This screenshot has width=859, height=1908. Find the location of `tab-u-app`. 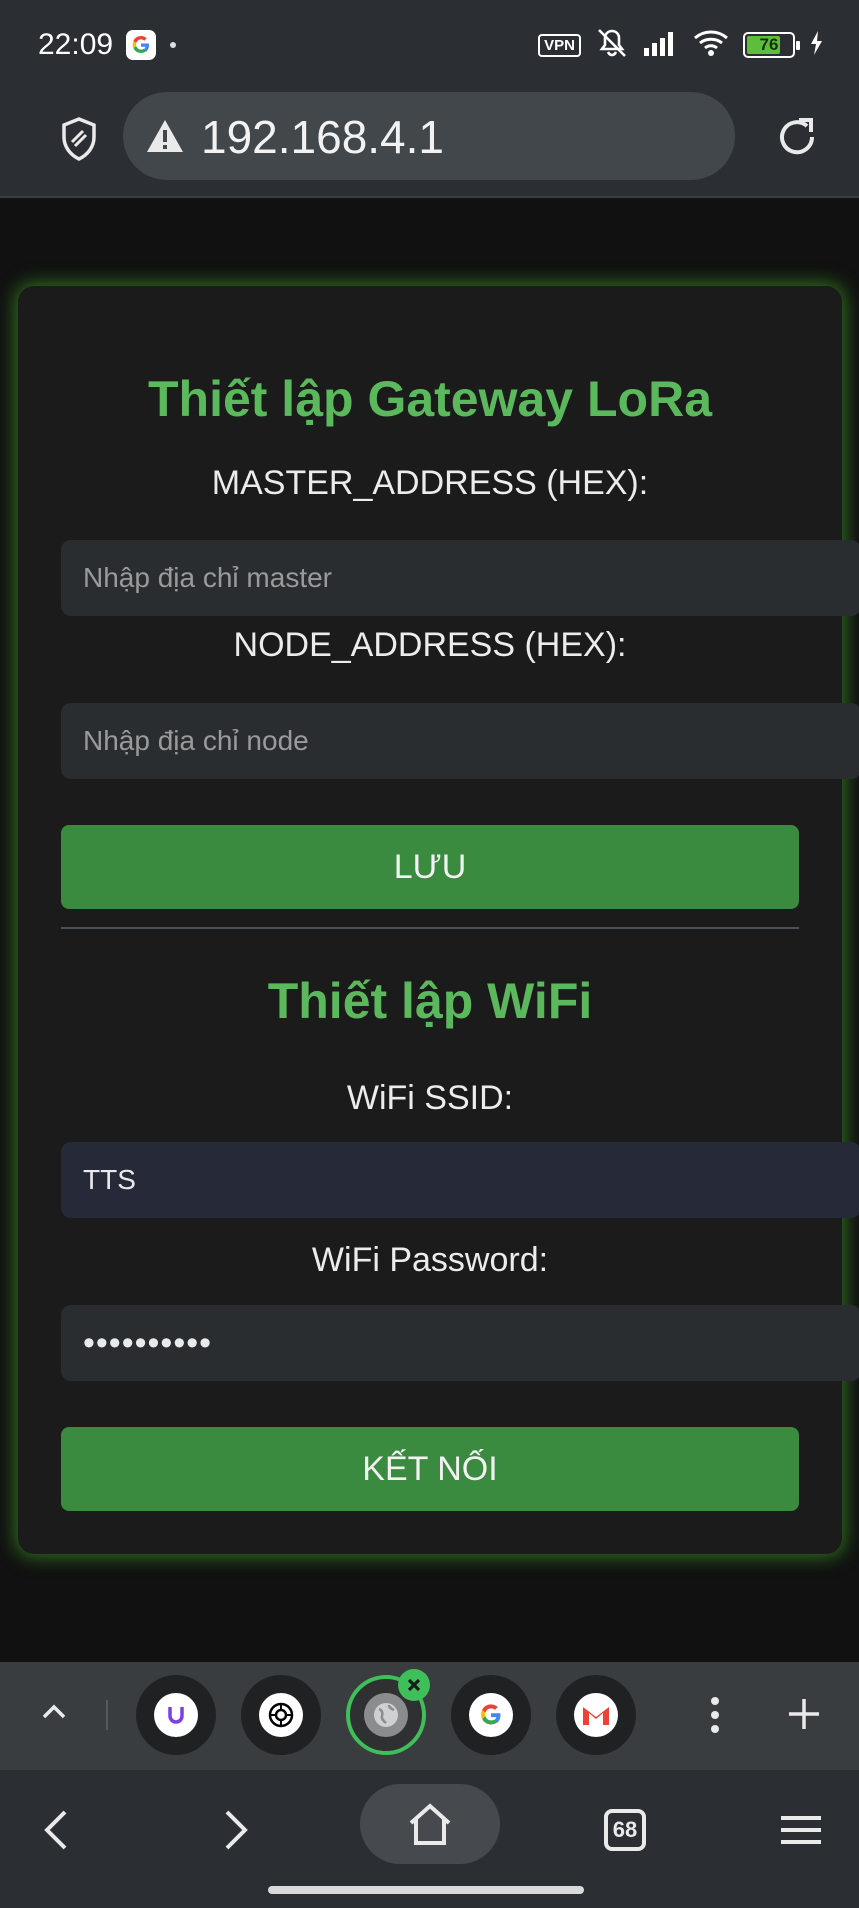

tab-u-app is located at coordinates (176, 1715).